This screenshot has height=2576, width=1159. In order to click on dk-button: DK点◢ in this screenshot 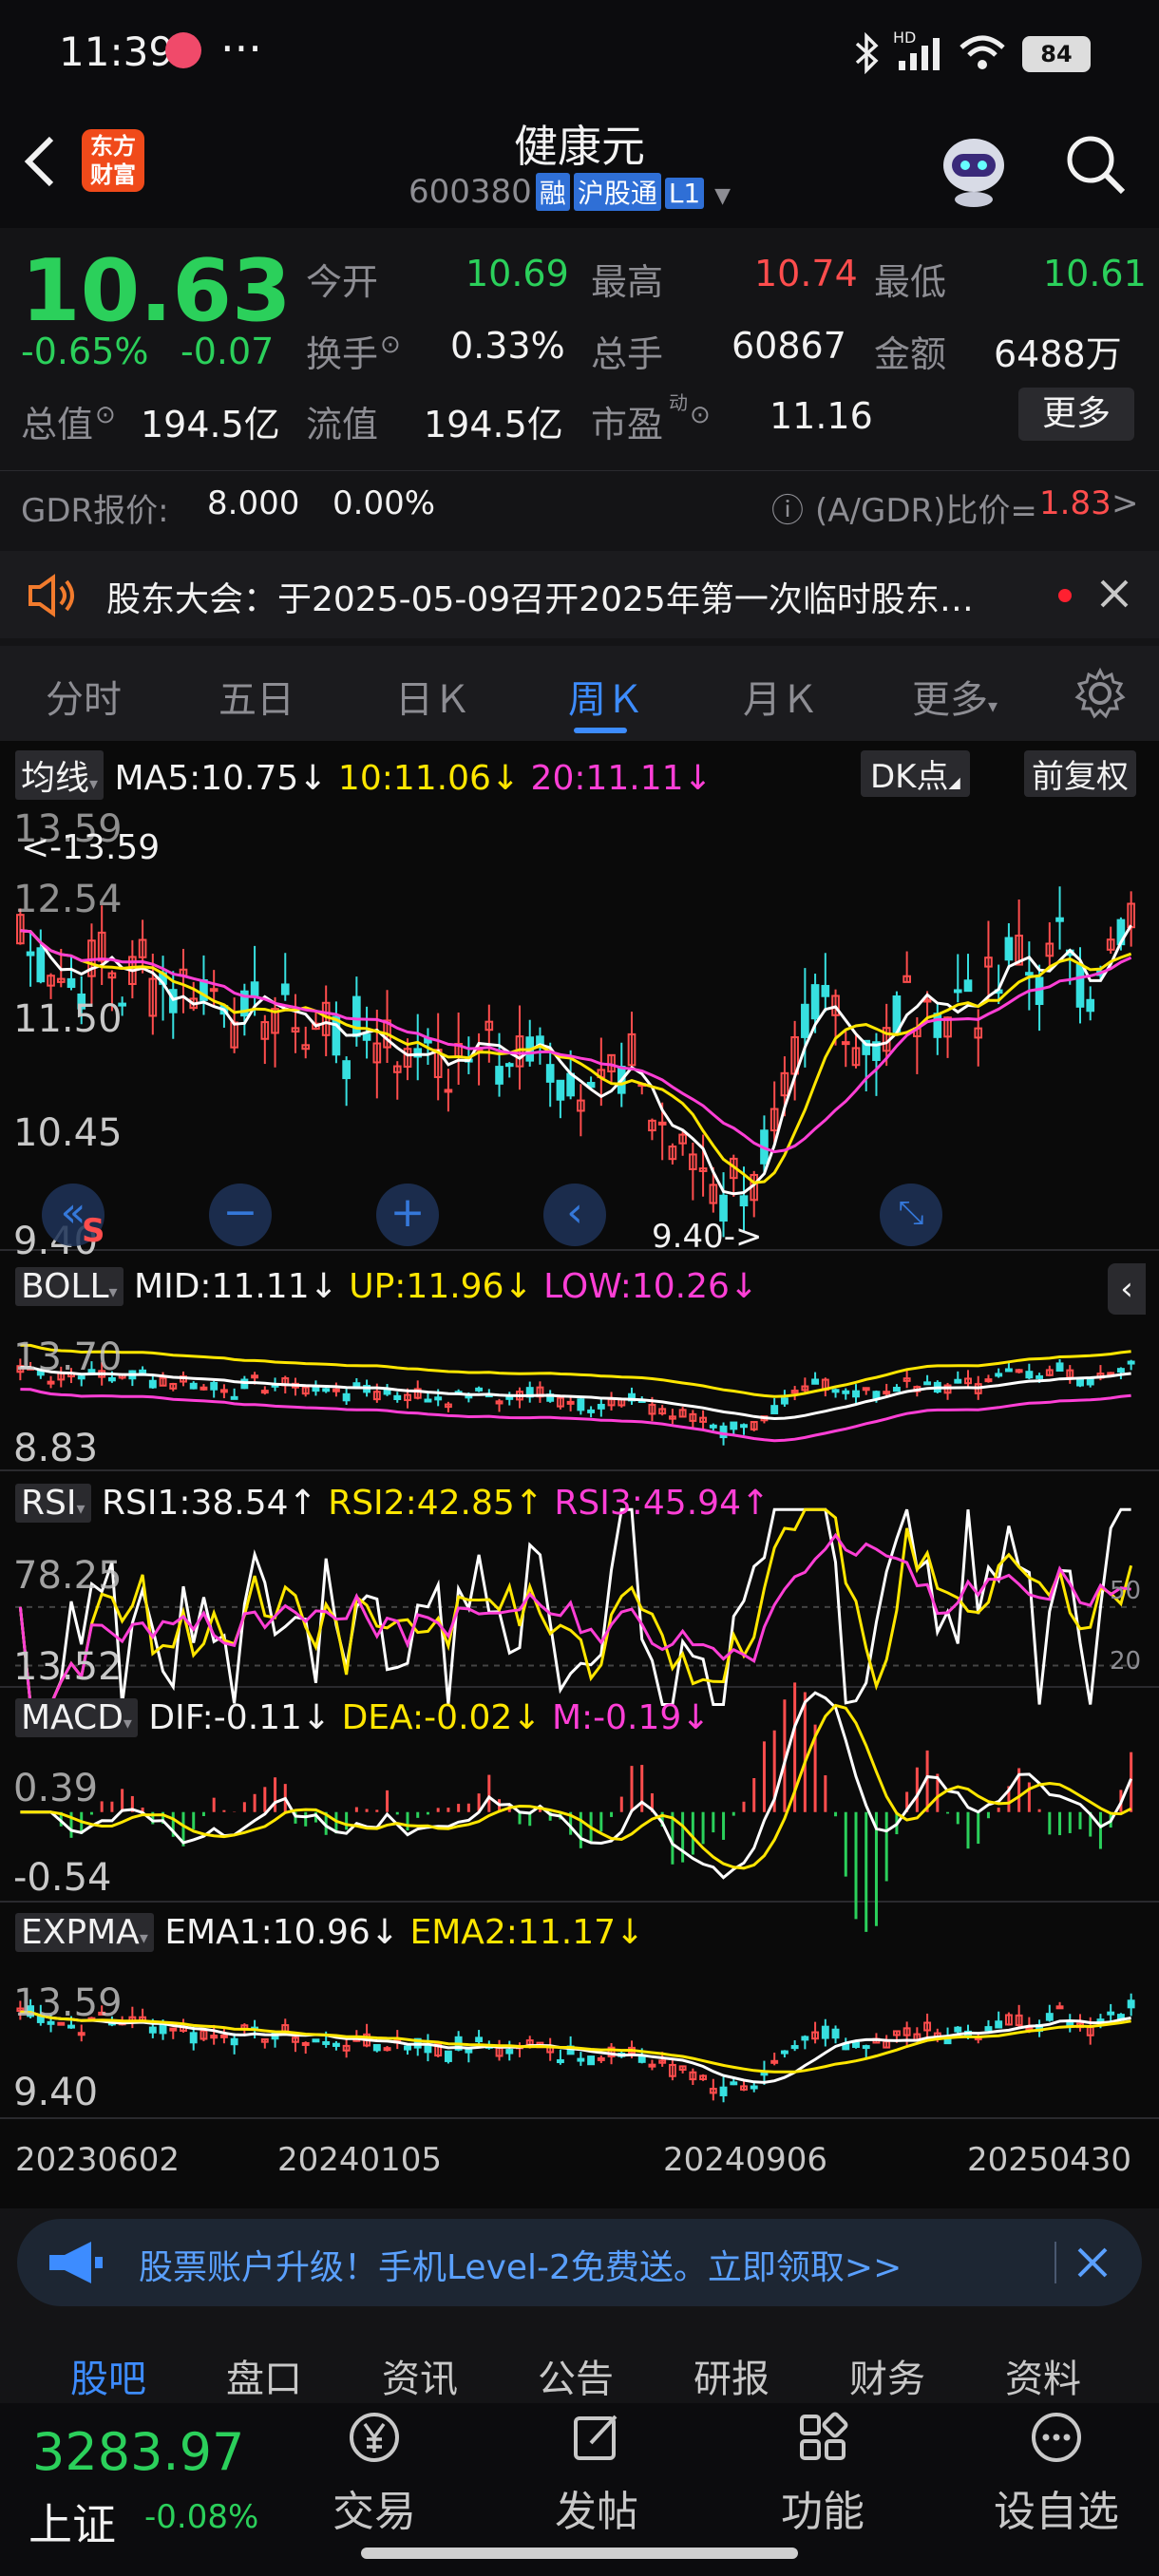, I will do `click(915, 773)`.